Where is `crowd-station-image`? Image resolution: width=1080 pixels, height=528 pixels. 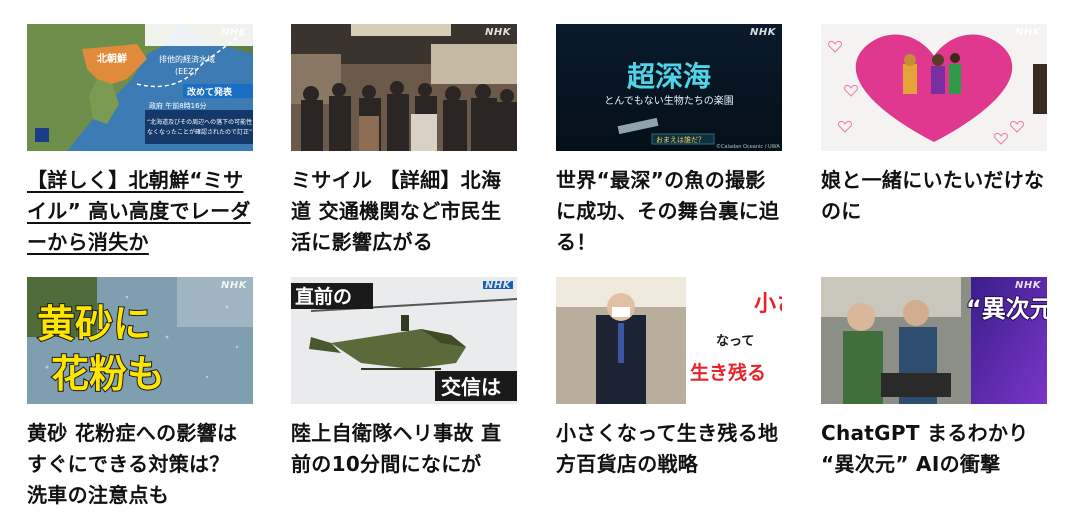 crowd-station-image is located at coordinates (404, 87).